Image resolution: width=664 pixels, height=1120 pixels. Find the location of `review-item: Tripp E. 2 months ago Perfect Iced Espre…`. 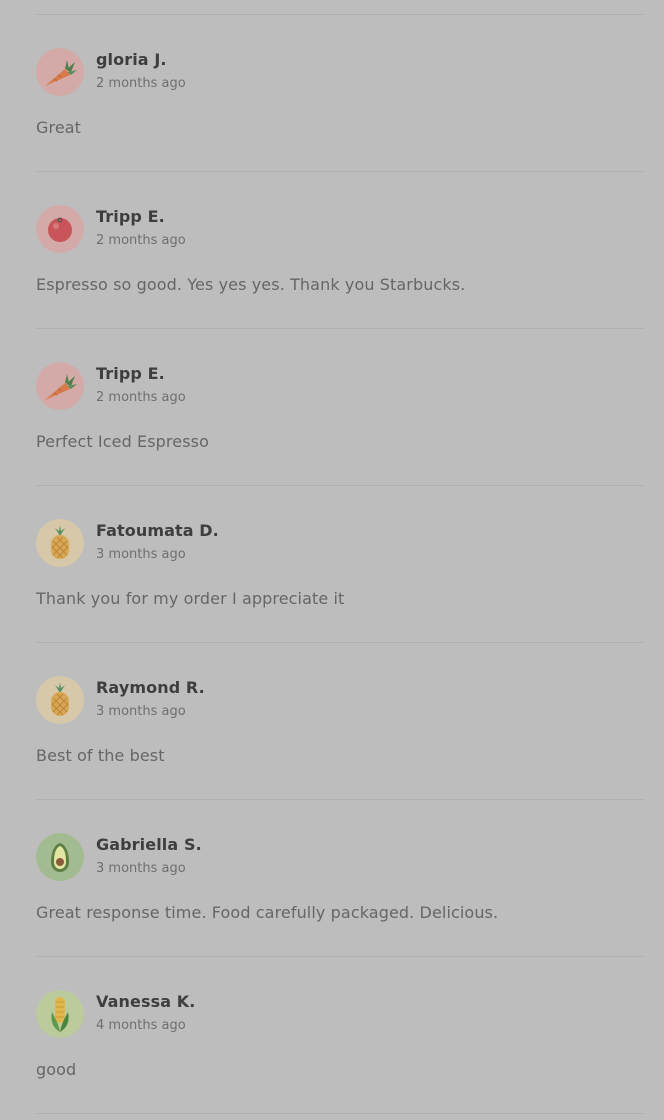

review-item: Tripp E. 2 months ago Perfect Iced Espre… is located at coordinates (340, 407).